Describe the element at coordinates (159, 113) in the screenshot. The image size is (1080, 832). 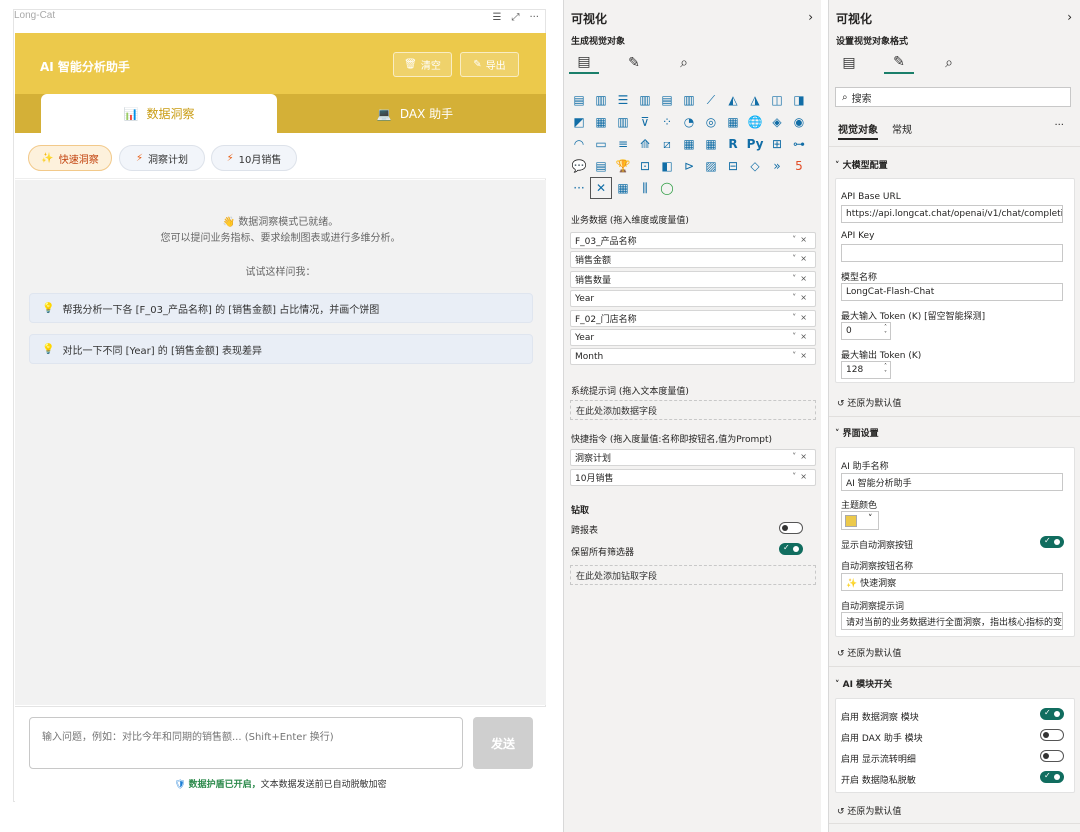
I see `tab-data-insight: 📊 数据洞察` at that location.